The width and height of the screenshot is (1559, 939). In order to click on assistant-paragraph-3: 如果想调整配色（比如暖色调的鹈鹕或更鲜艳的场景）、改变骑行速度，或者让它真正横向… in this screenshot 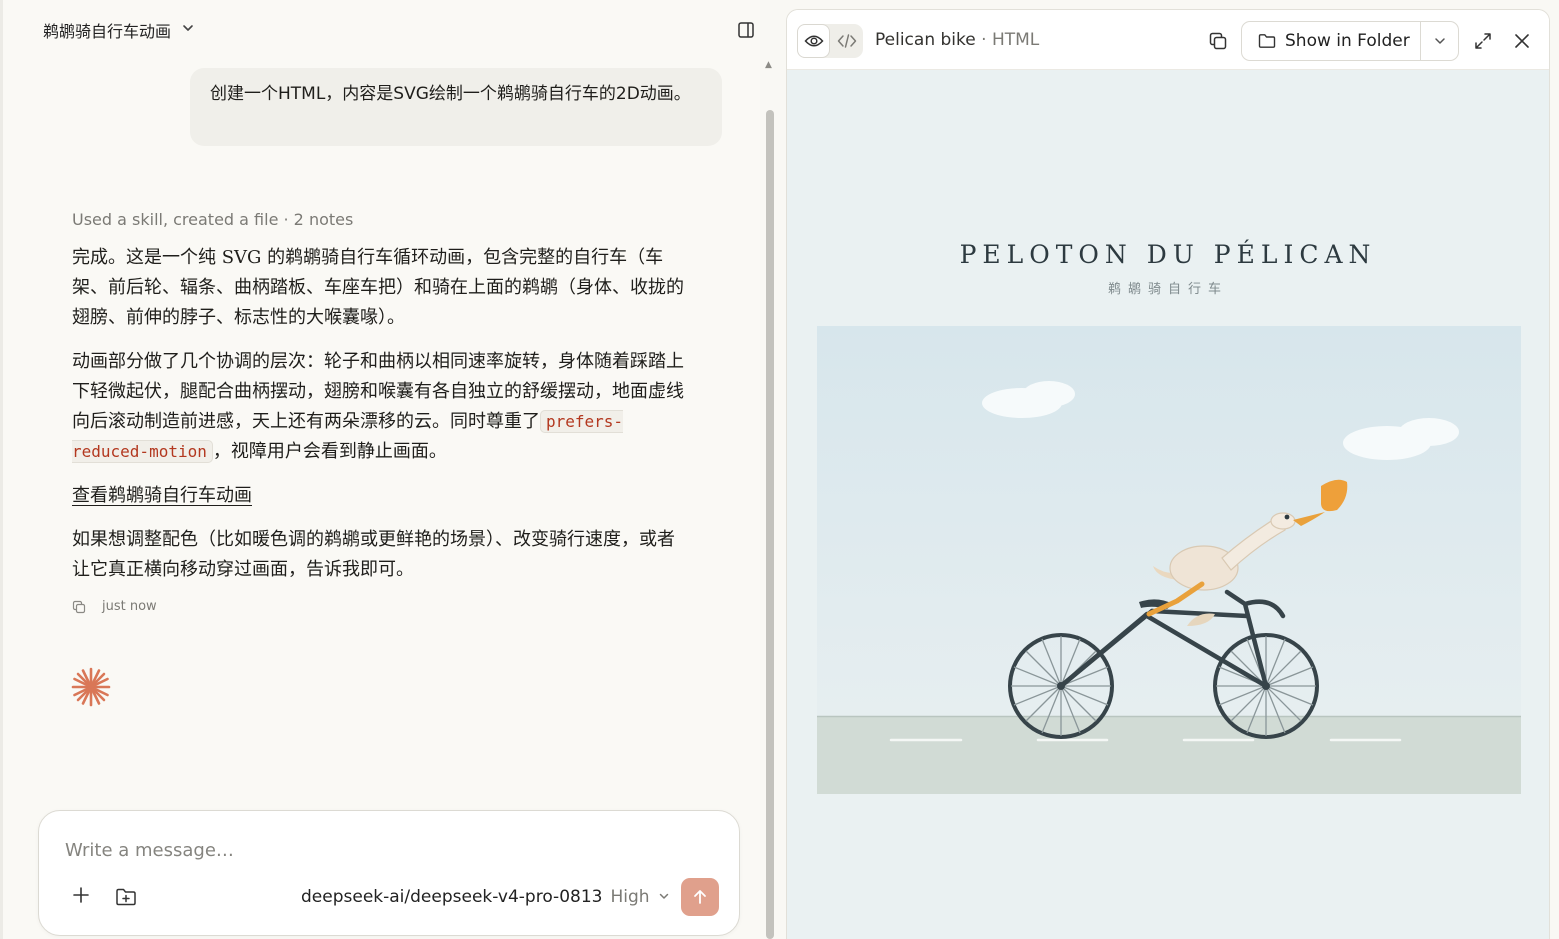, I will do `click(373, 554)`.